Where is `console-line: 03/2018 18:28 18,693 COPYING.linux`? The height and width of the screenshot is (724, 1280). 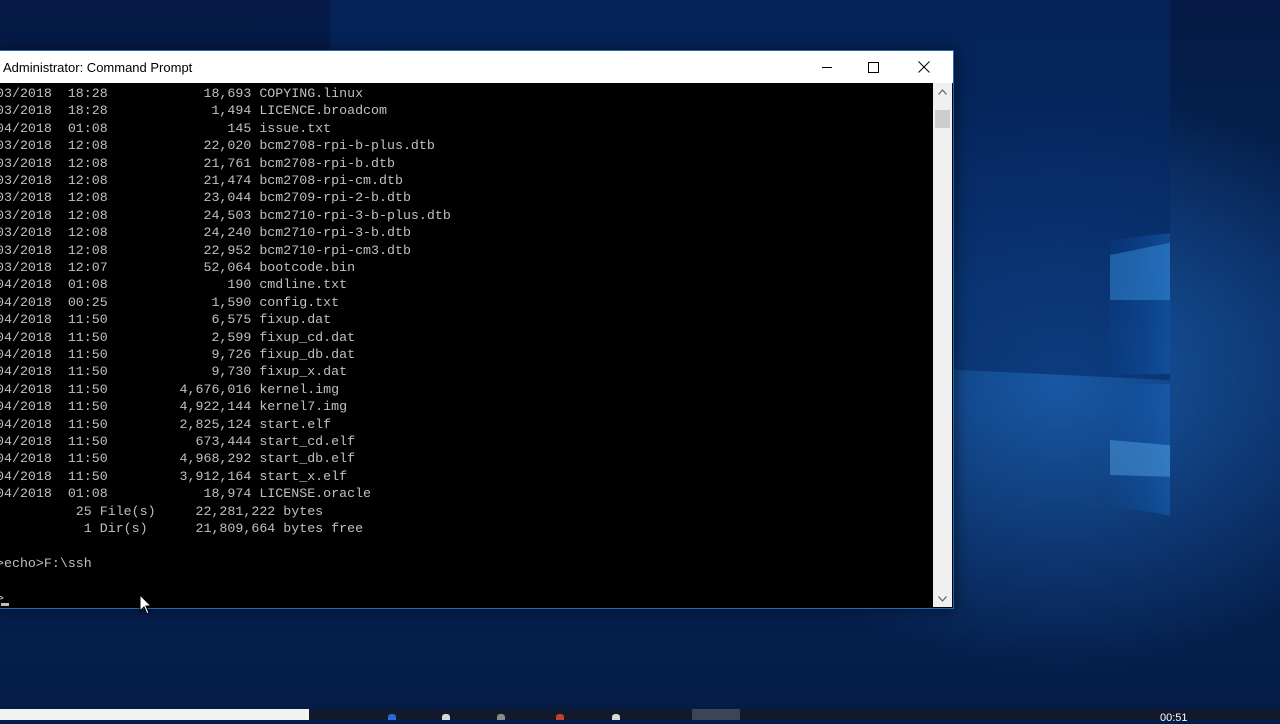 console-line: 03/2018 18:28 18,693 COPYING.linux is located at coordinates (182, 93).